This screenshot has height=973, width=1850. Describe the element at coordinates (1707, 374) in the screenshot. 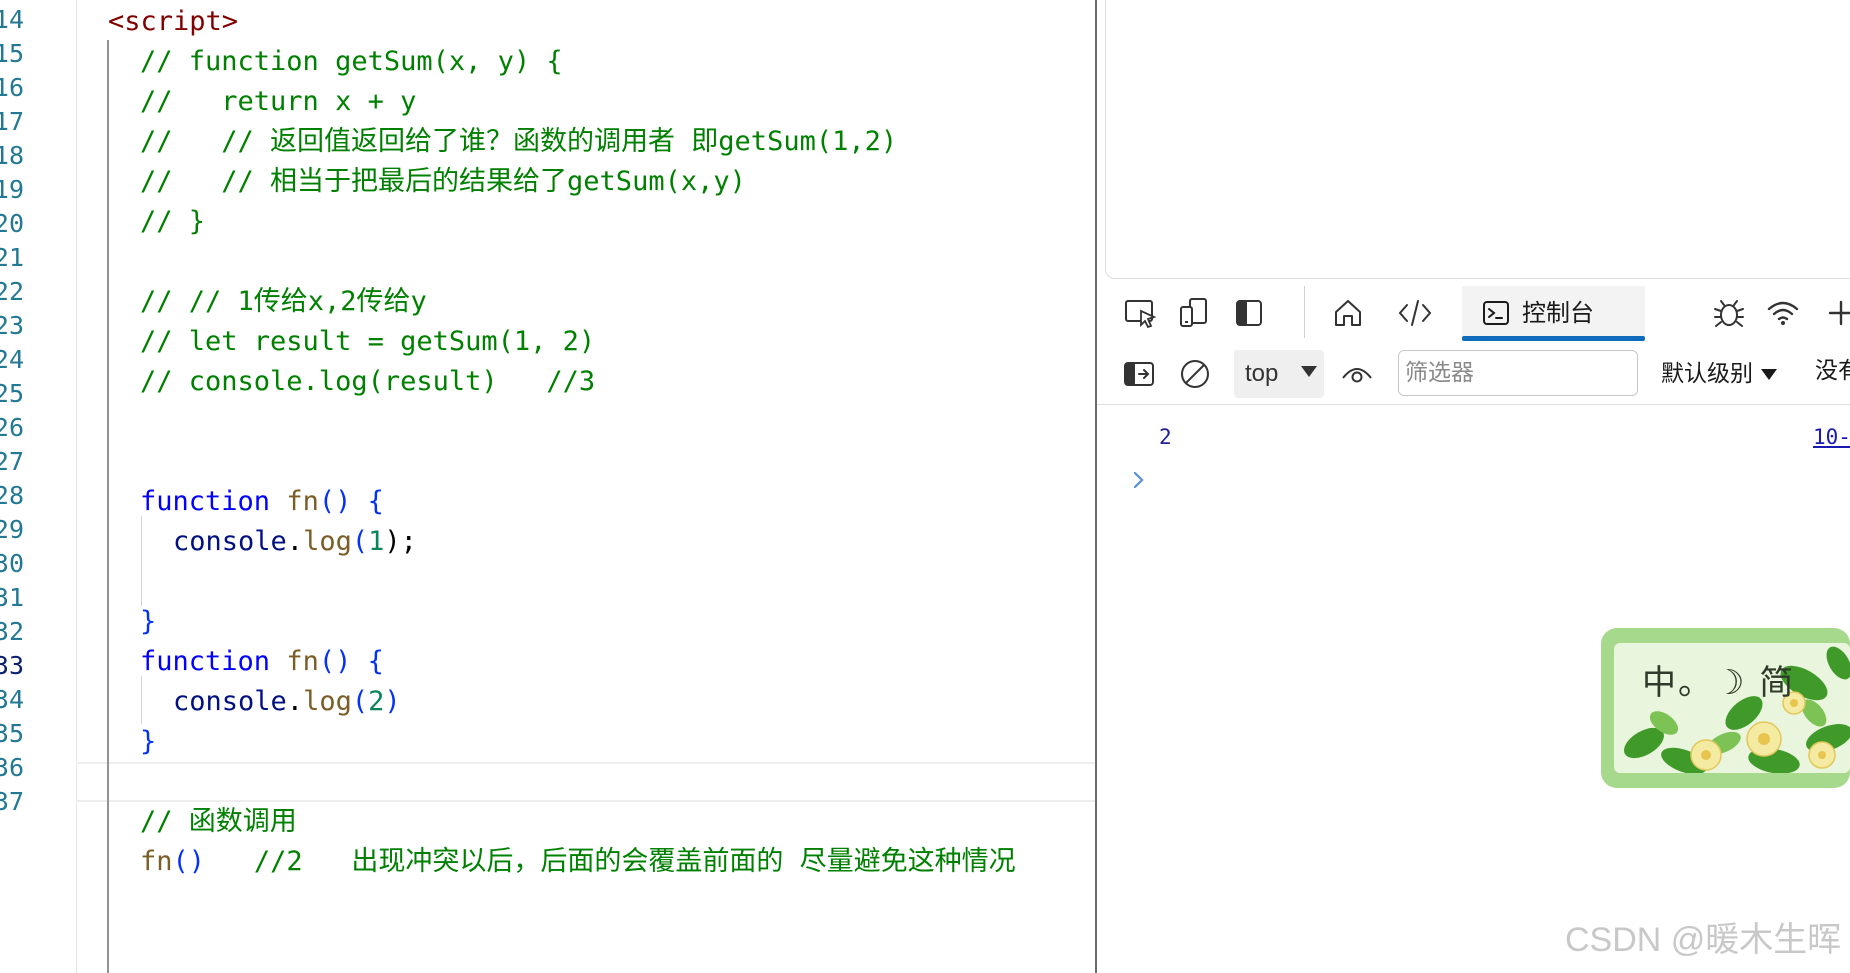

I see `log-levels-label: 默认级别` at that location.